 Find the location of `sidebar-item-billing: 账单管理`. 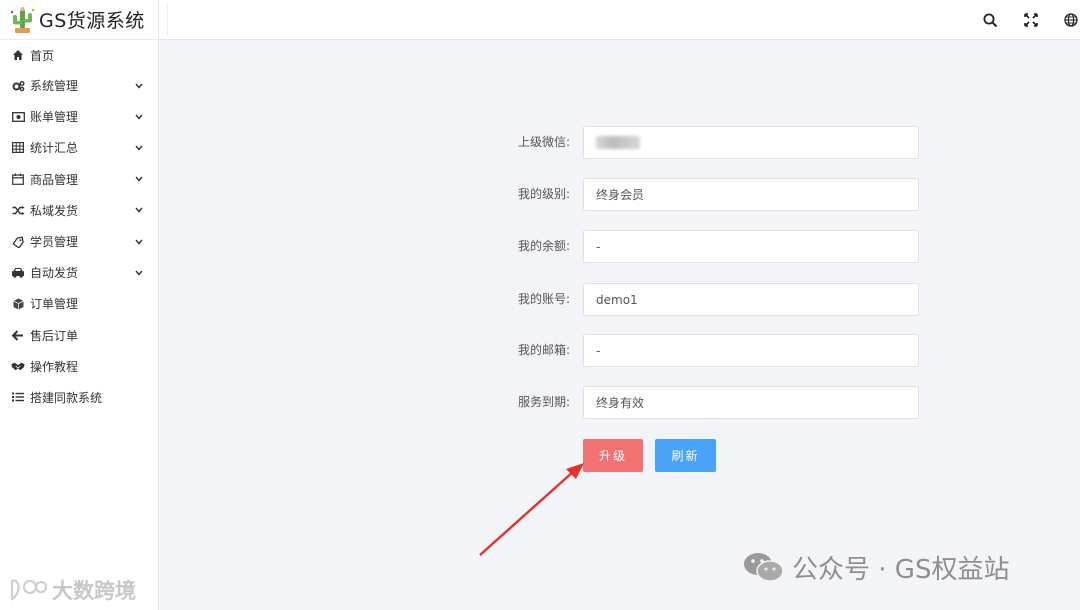

sidebar-item-billing: 账单管理 is located at coordinates (79, 116).